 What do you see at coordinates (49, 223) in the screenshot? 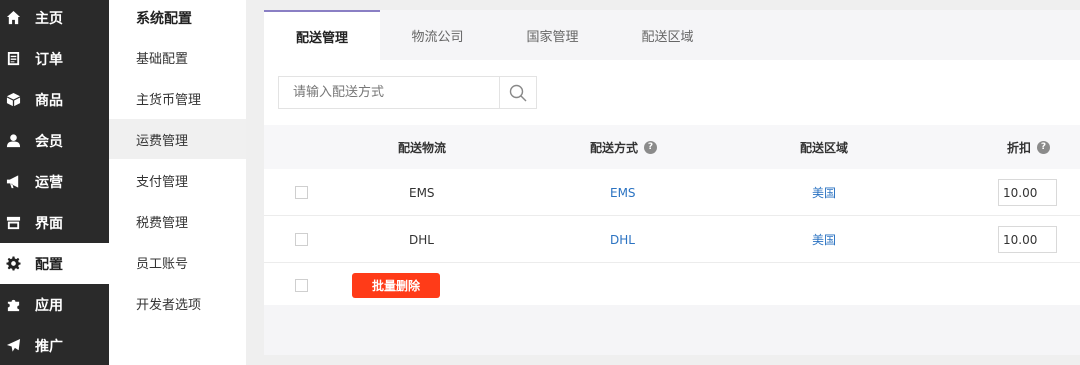
I see `nav-label: 界面` at bounding box center [49, 223].